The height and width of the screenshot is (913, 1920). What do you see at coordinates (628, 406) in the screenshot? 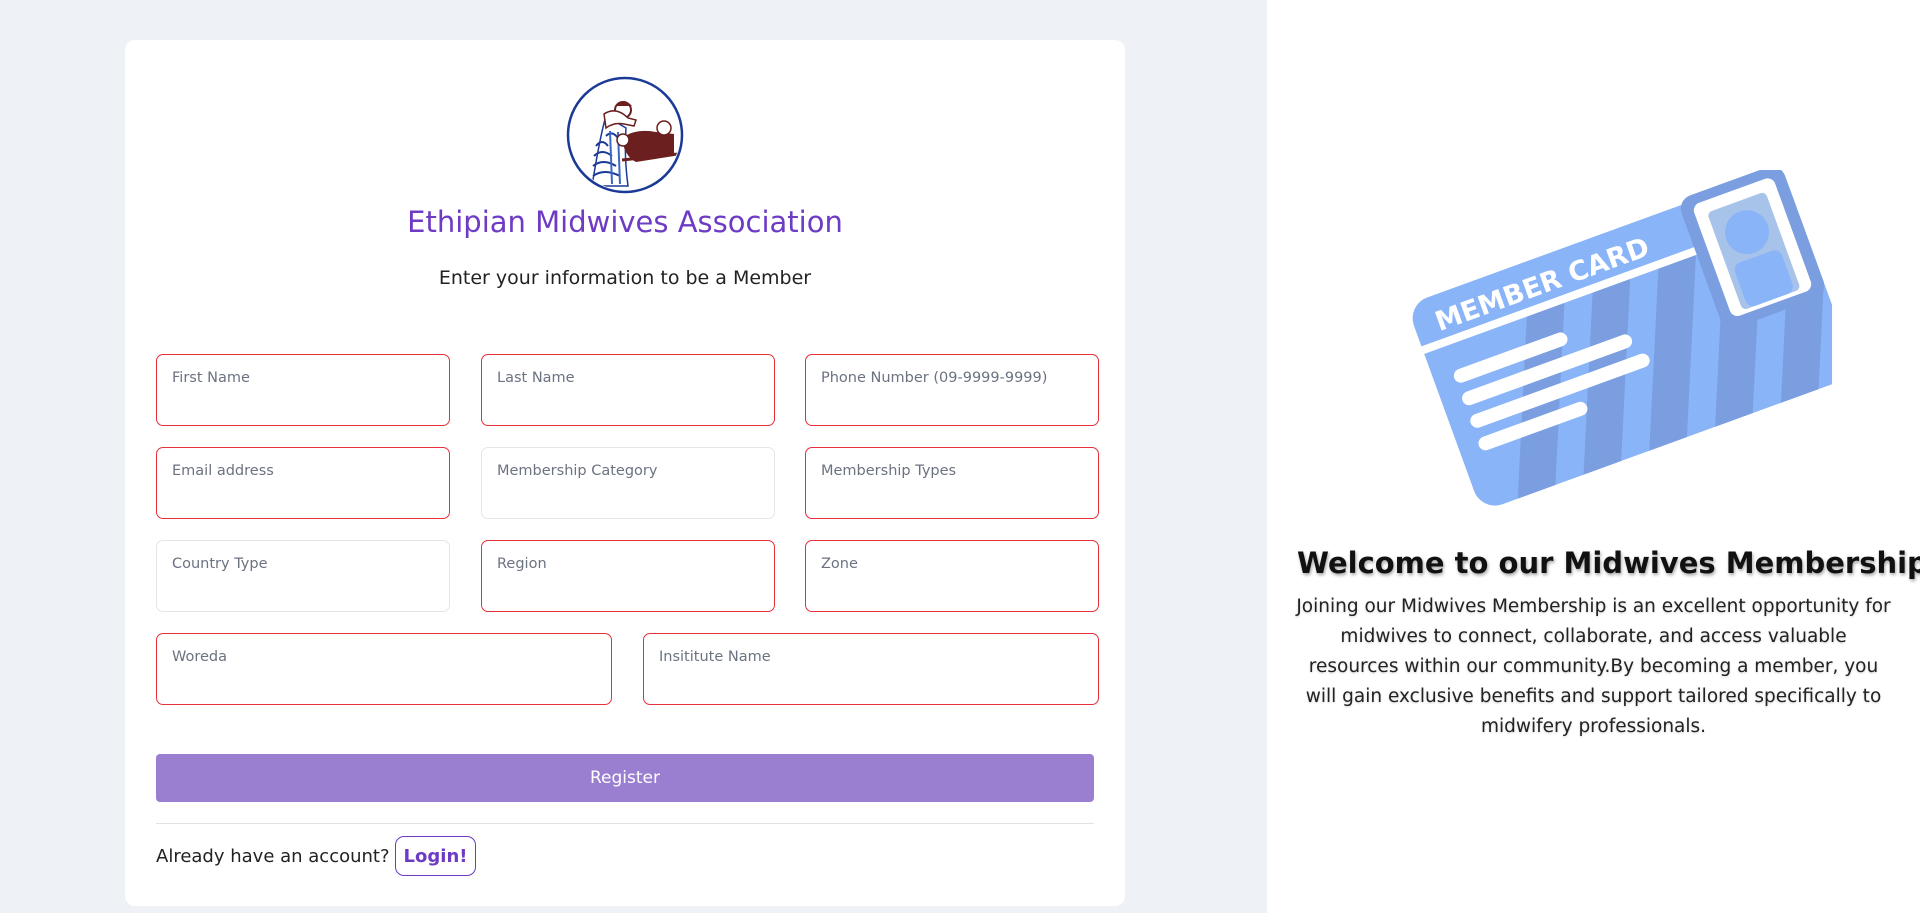
I see `last-name-input` at bounding box center [628, 406].